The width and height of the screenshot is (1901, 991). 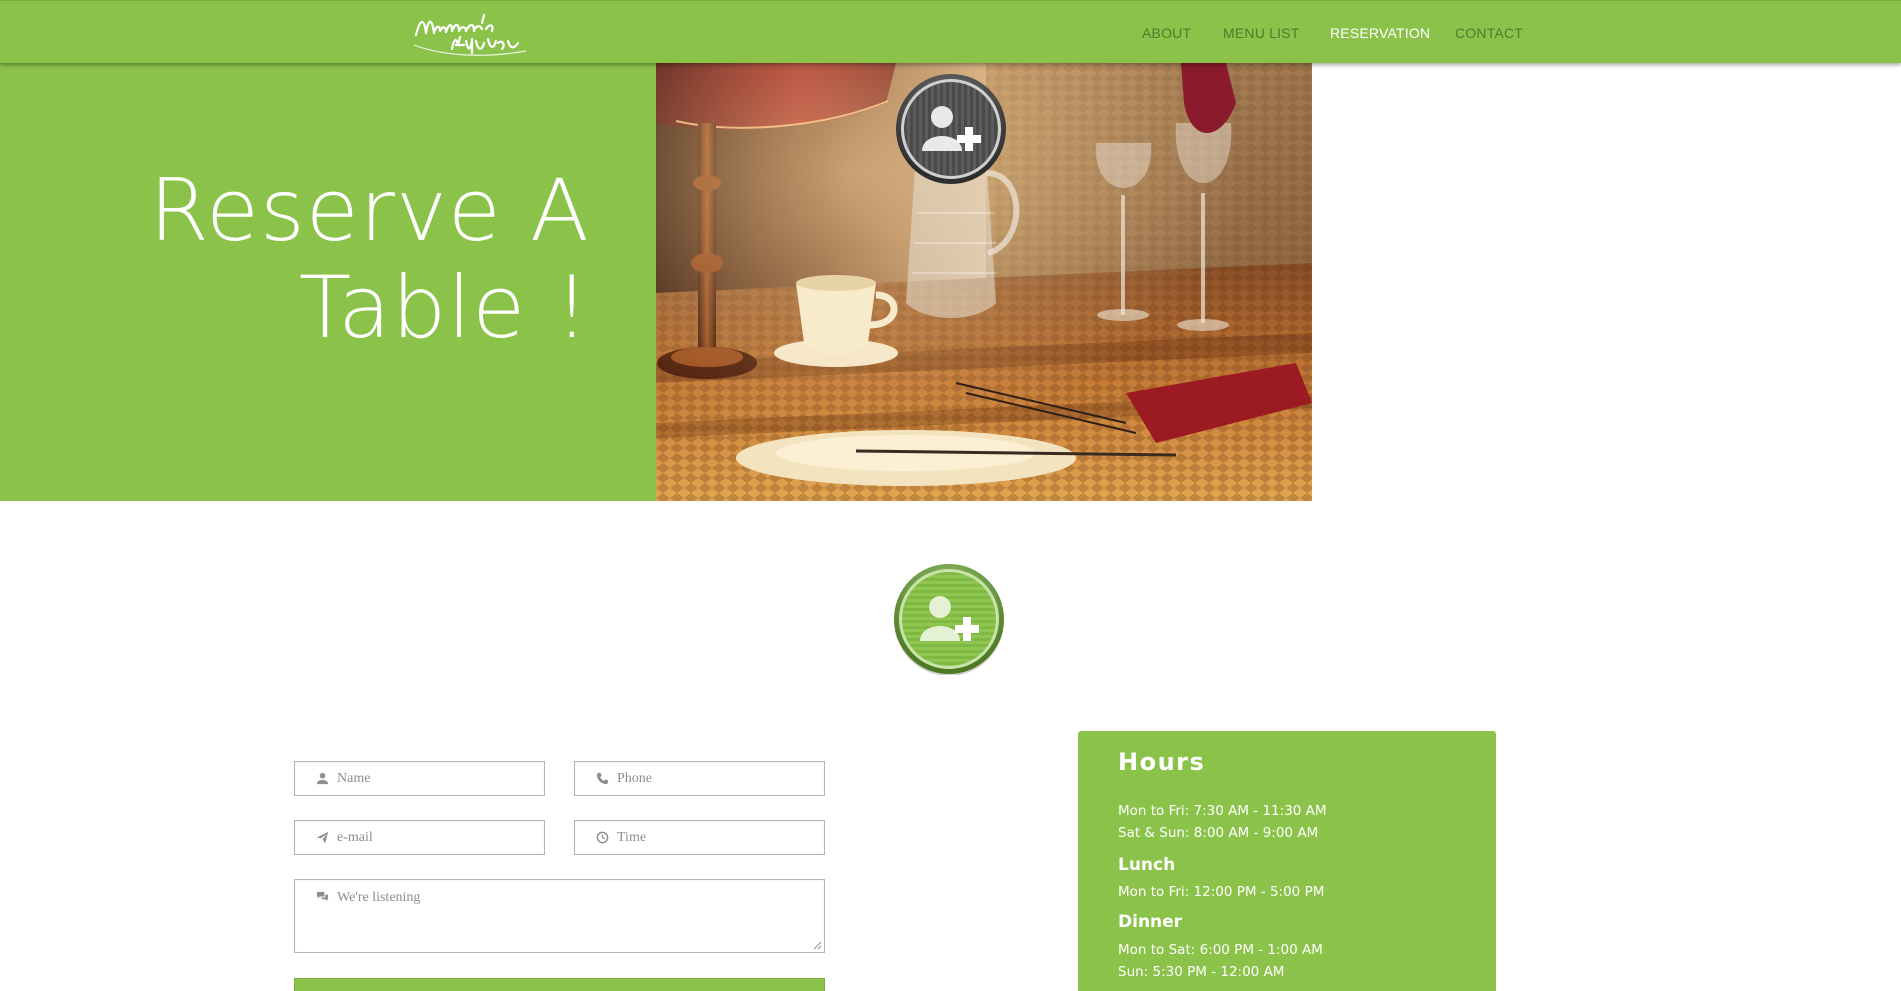 What do you see at coordinates (1162, 762) in the screenshot?
I see `hours-title: Hours` at bounding box center [1162, 762].